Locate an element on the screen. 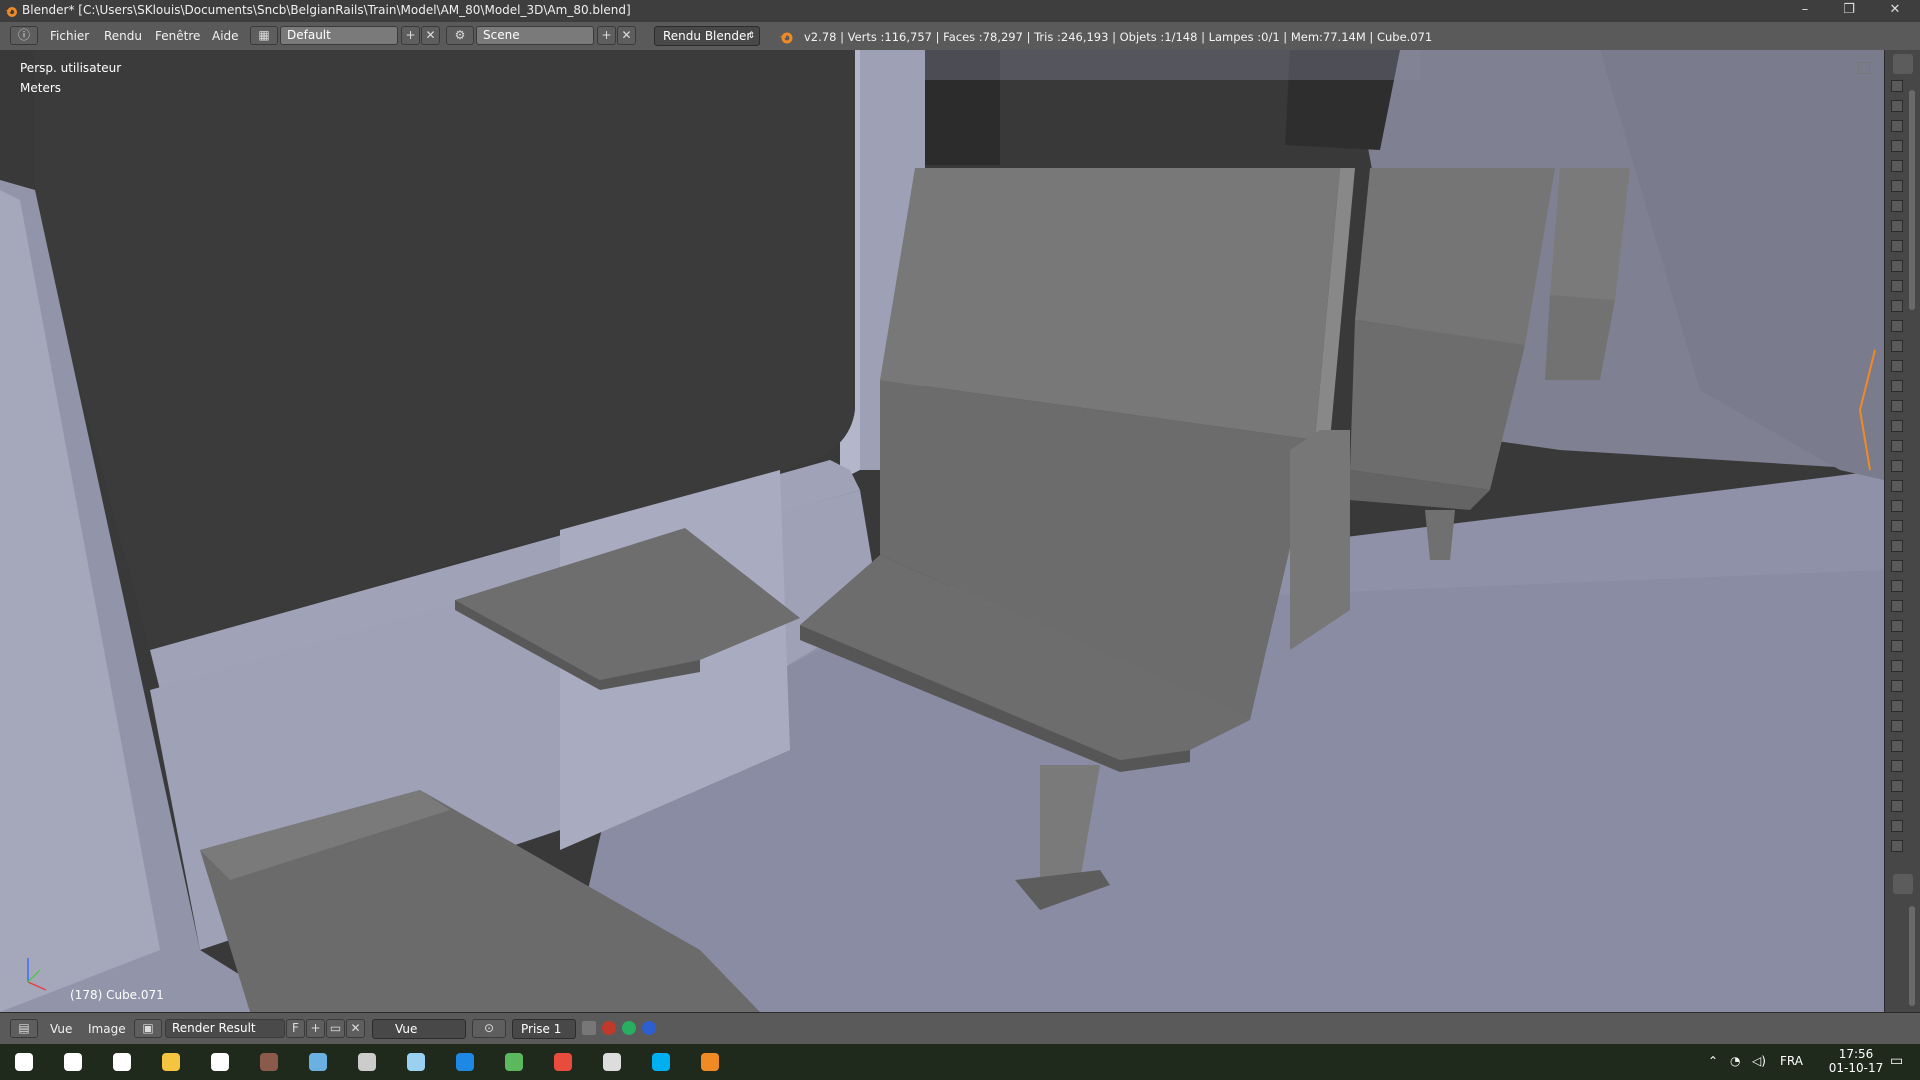 This screenshot has height=1080, width=1920. menu-rendu: Rendu is located at coordinates (123, 36).